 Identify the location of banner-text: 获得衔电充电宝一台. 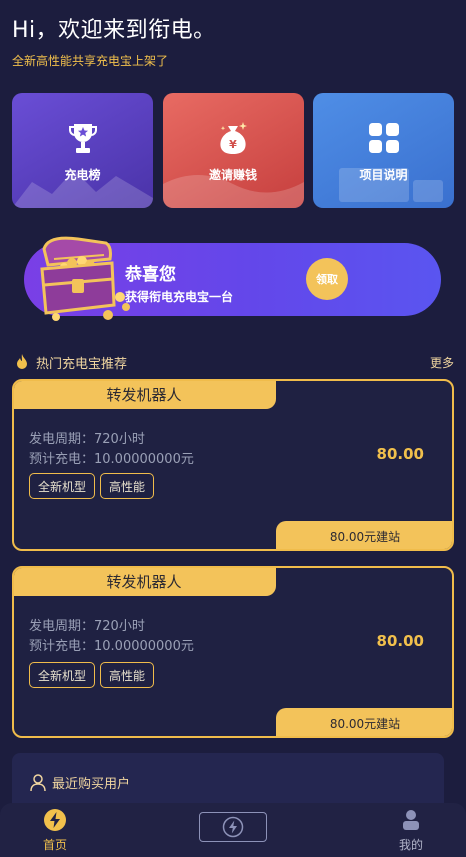
(179, 297).